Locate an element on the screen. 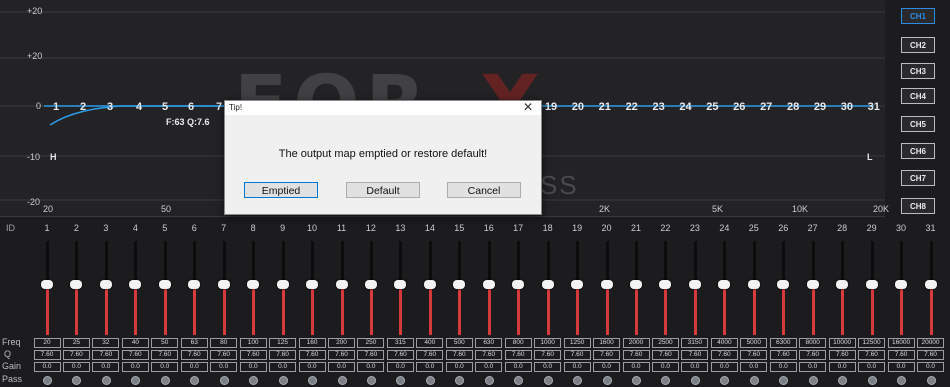  freq-cell: 125 is located at coordinates (283, 343).